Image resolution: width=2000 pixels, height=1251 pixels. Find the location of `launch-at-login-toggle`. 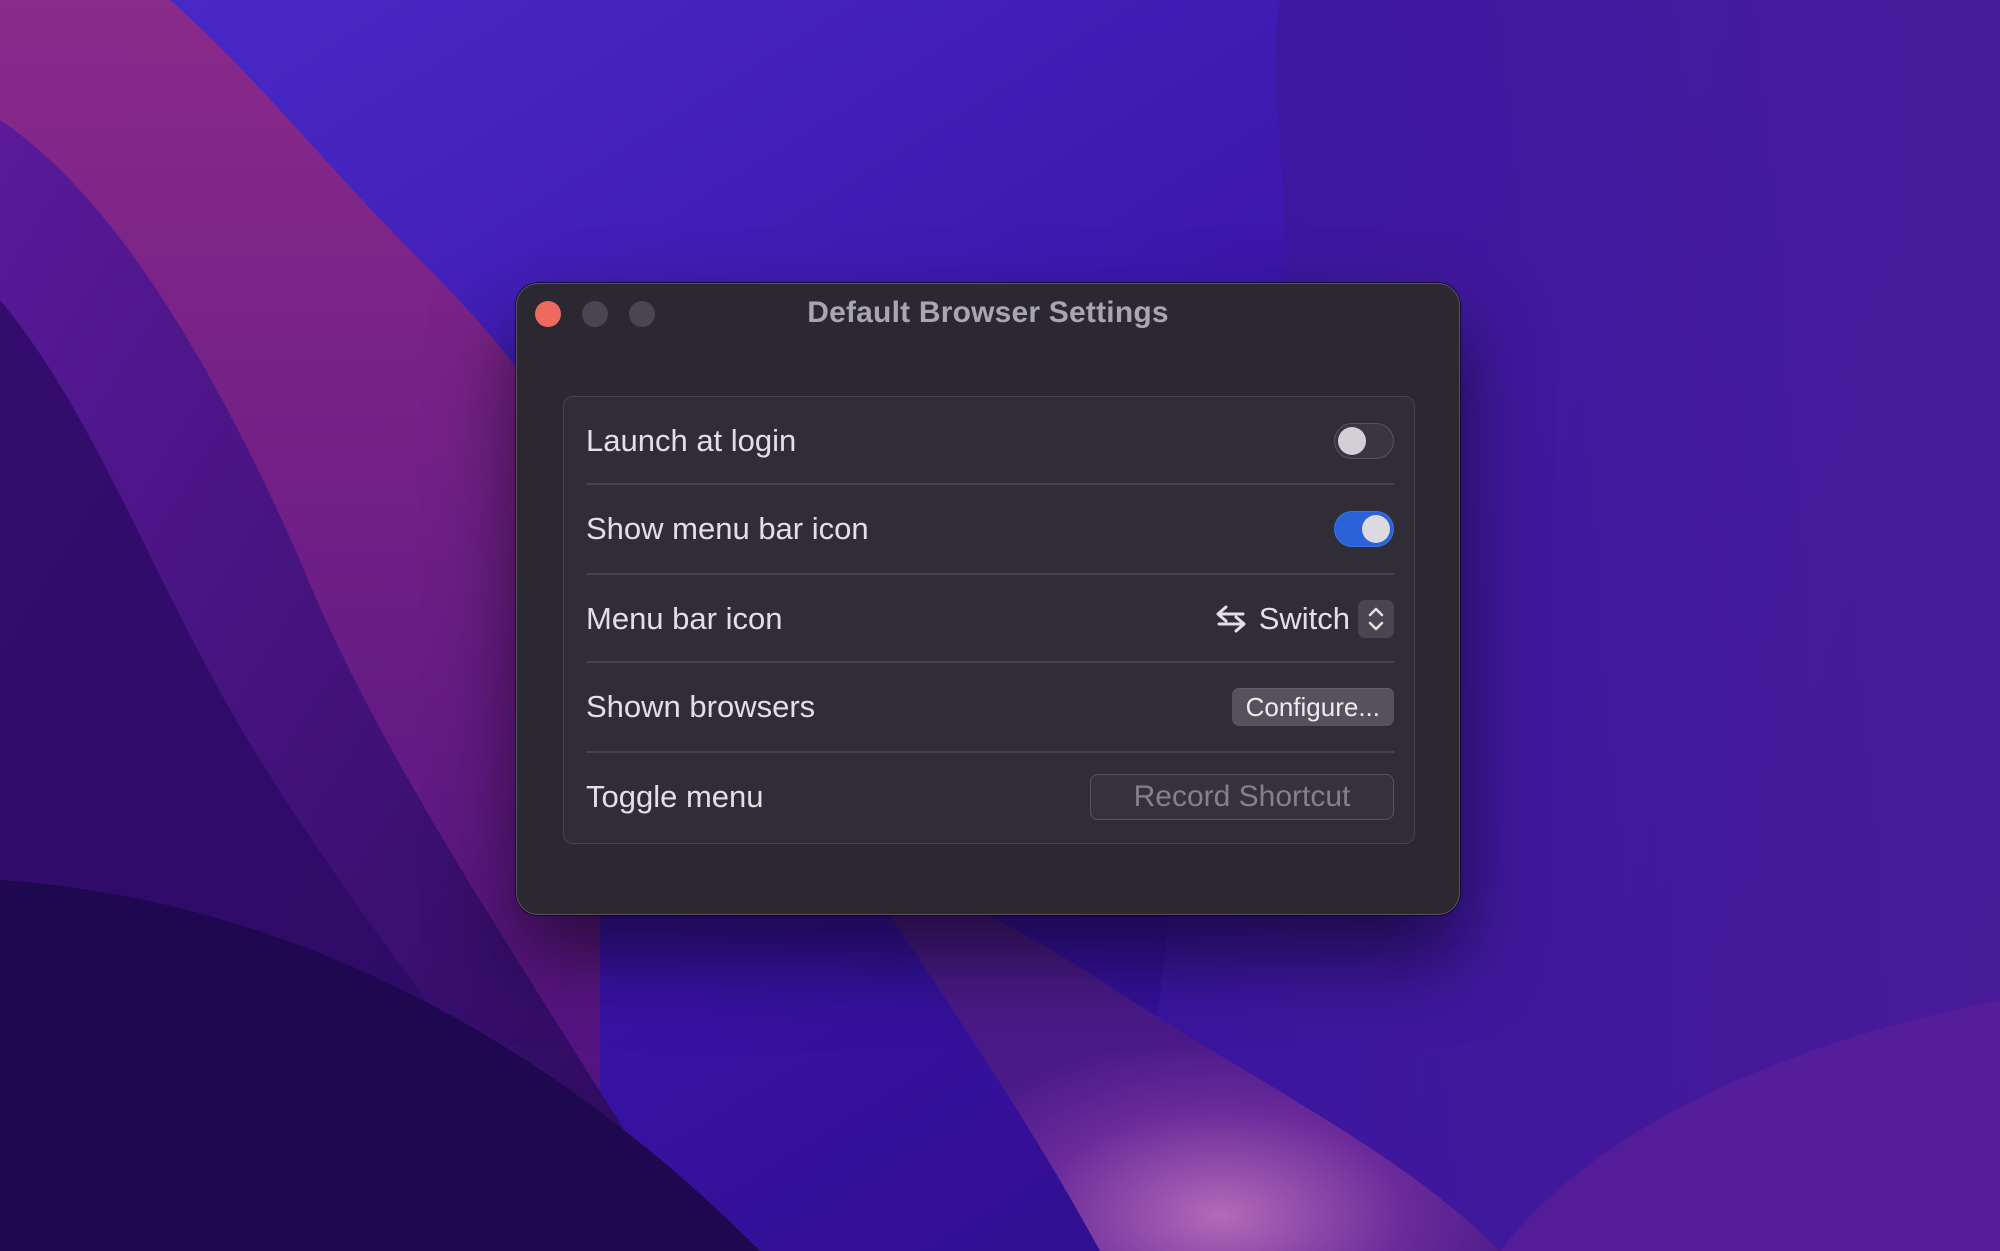

launch-at-login-toggle is located at coordinates (1364, 441).